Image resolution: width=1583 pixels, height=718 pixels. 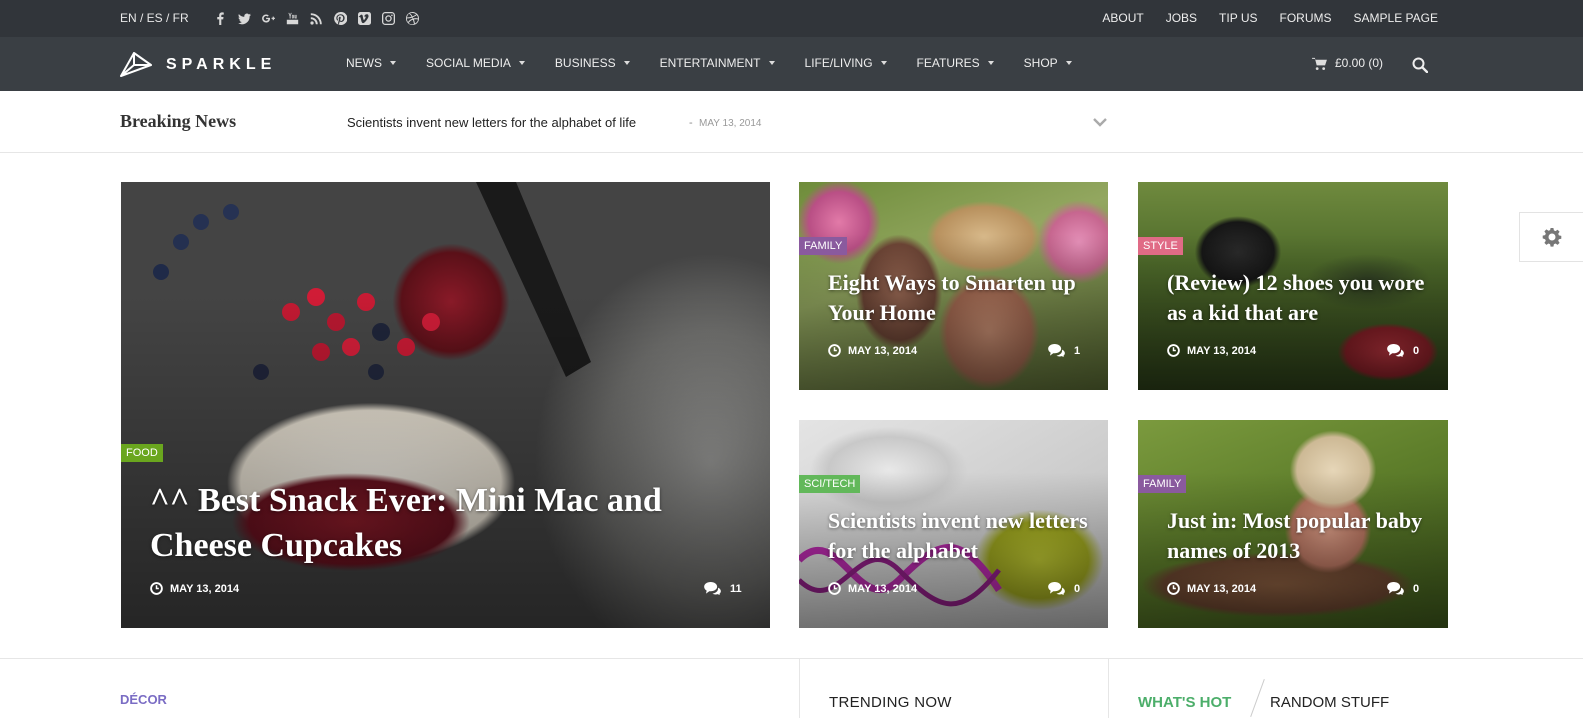 What do you see at coordinates (717, 63) in the screenshot?
I see `menu-entertainment: ENTERTAINMENT` at bounding box center [717, 63].